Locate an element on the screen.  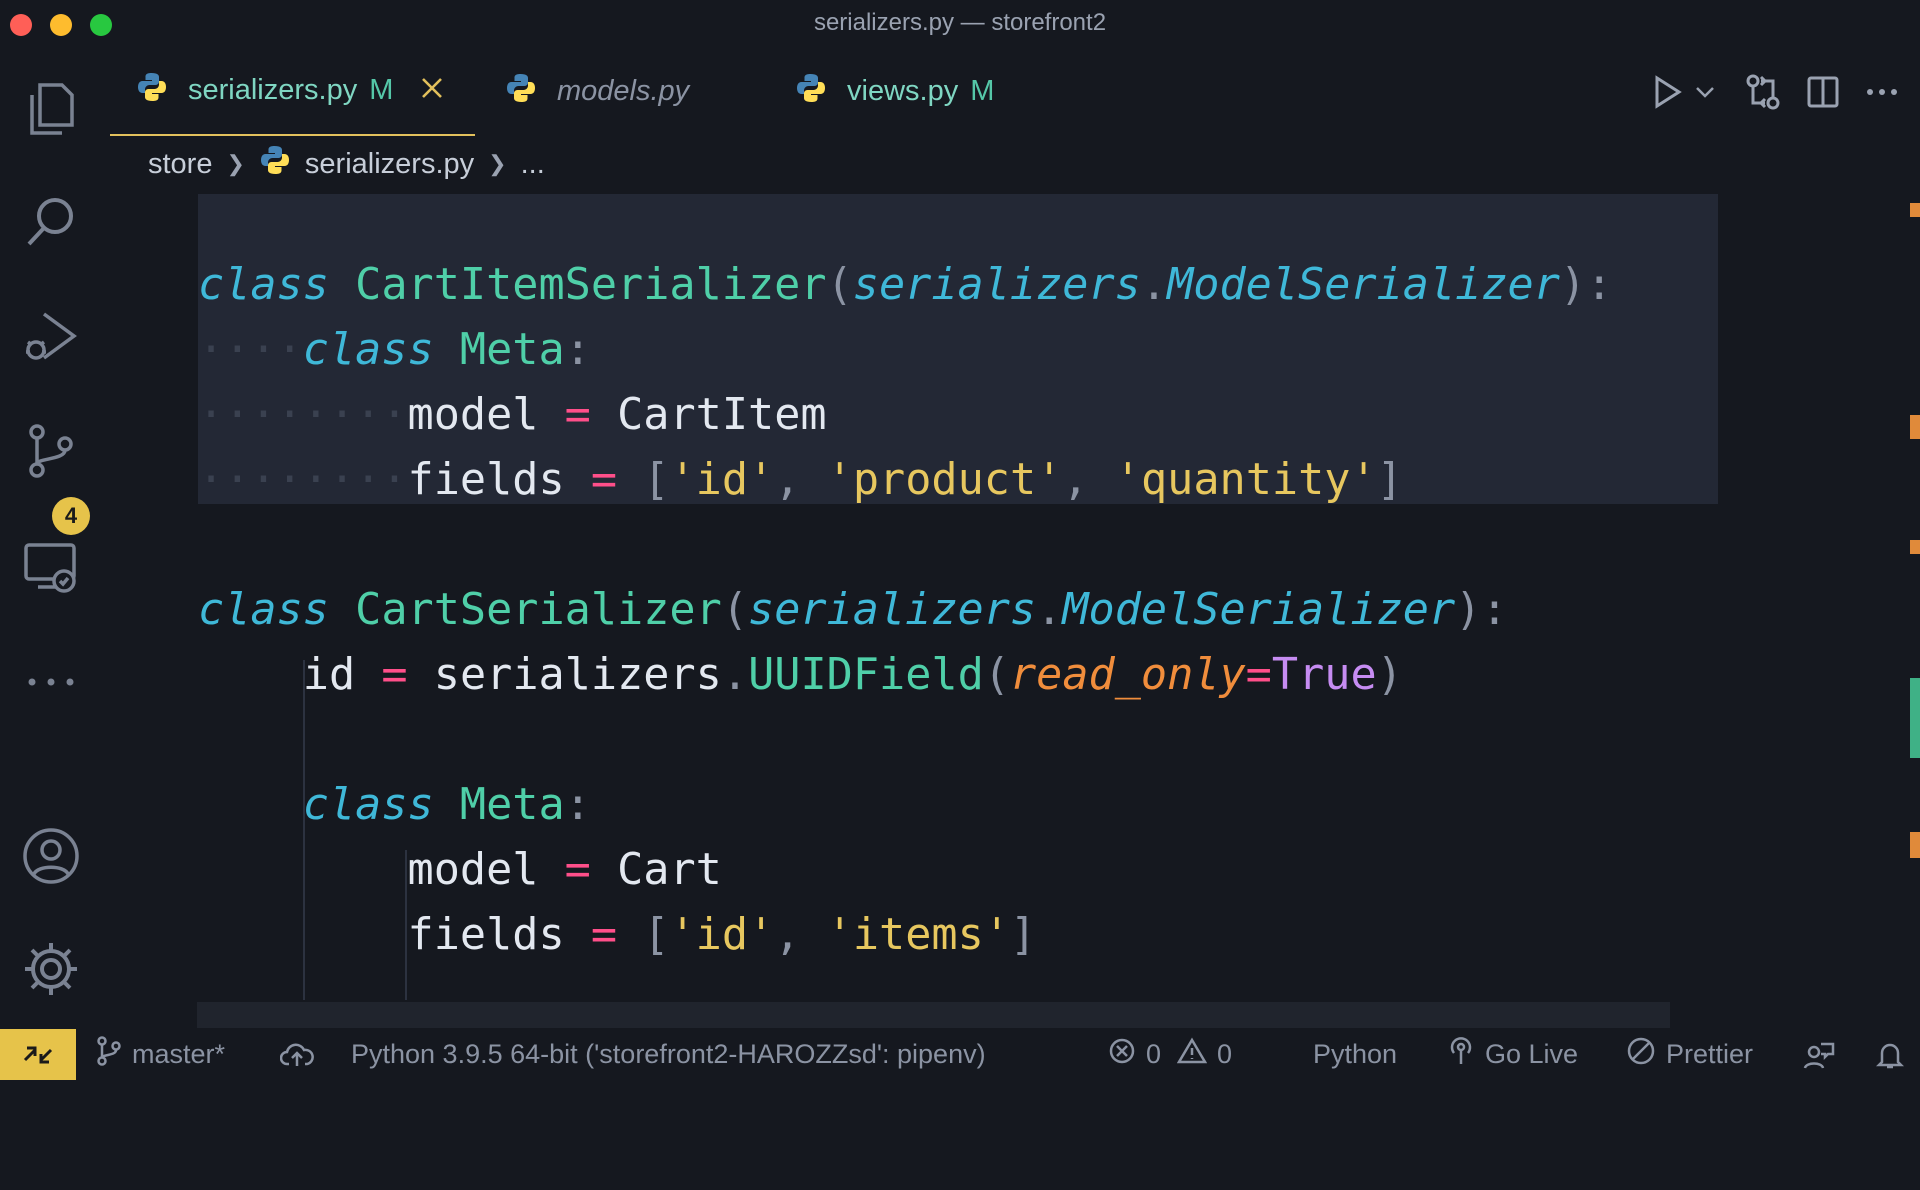
split-editor-icon is located at coordinates (1823, 92).